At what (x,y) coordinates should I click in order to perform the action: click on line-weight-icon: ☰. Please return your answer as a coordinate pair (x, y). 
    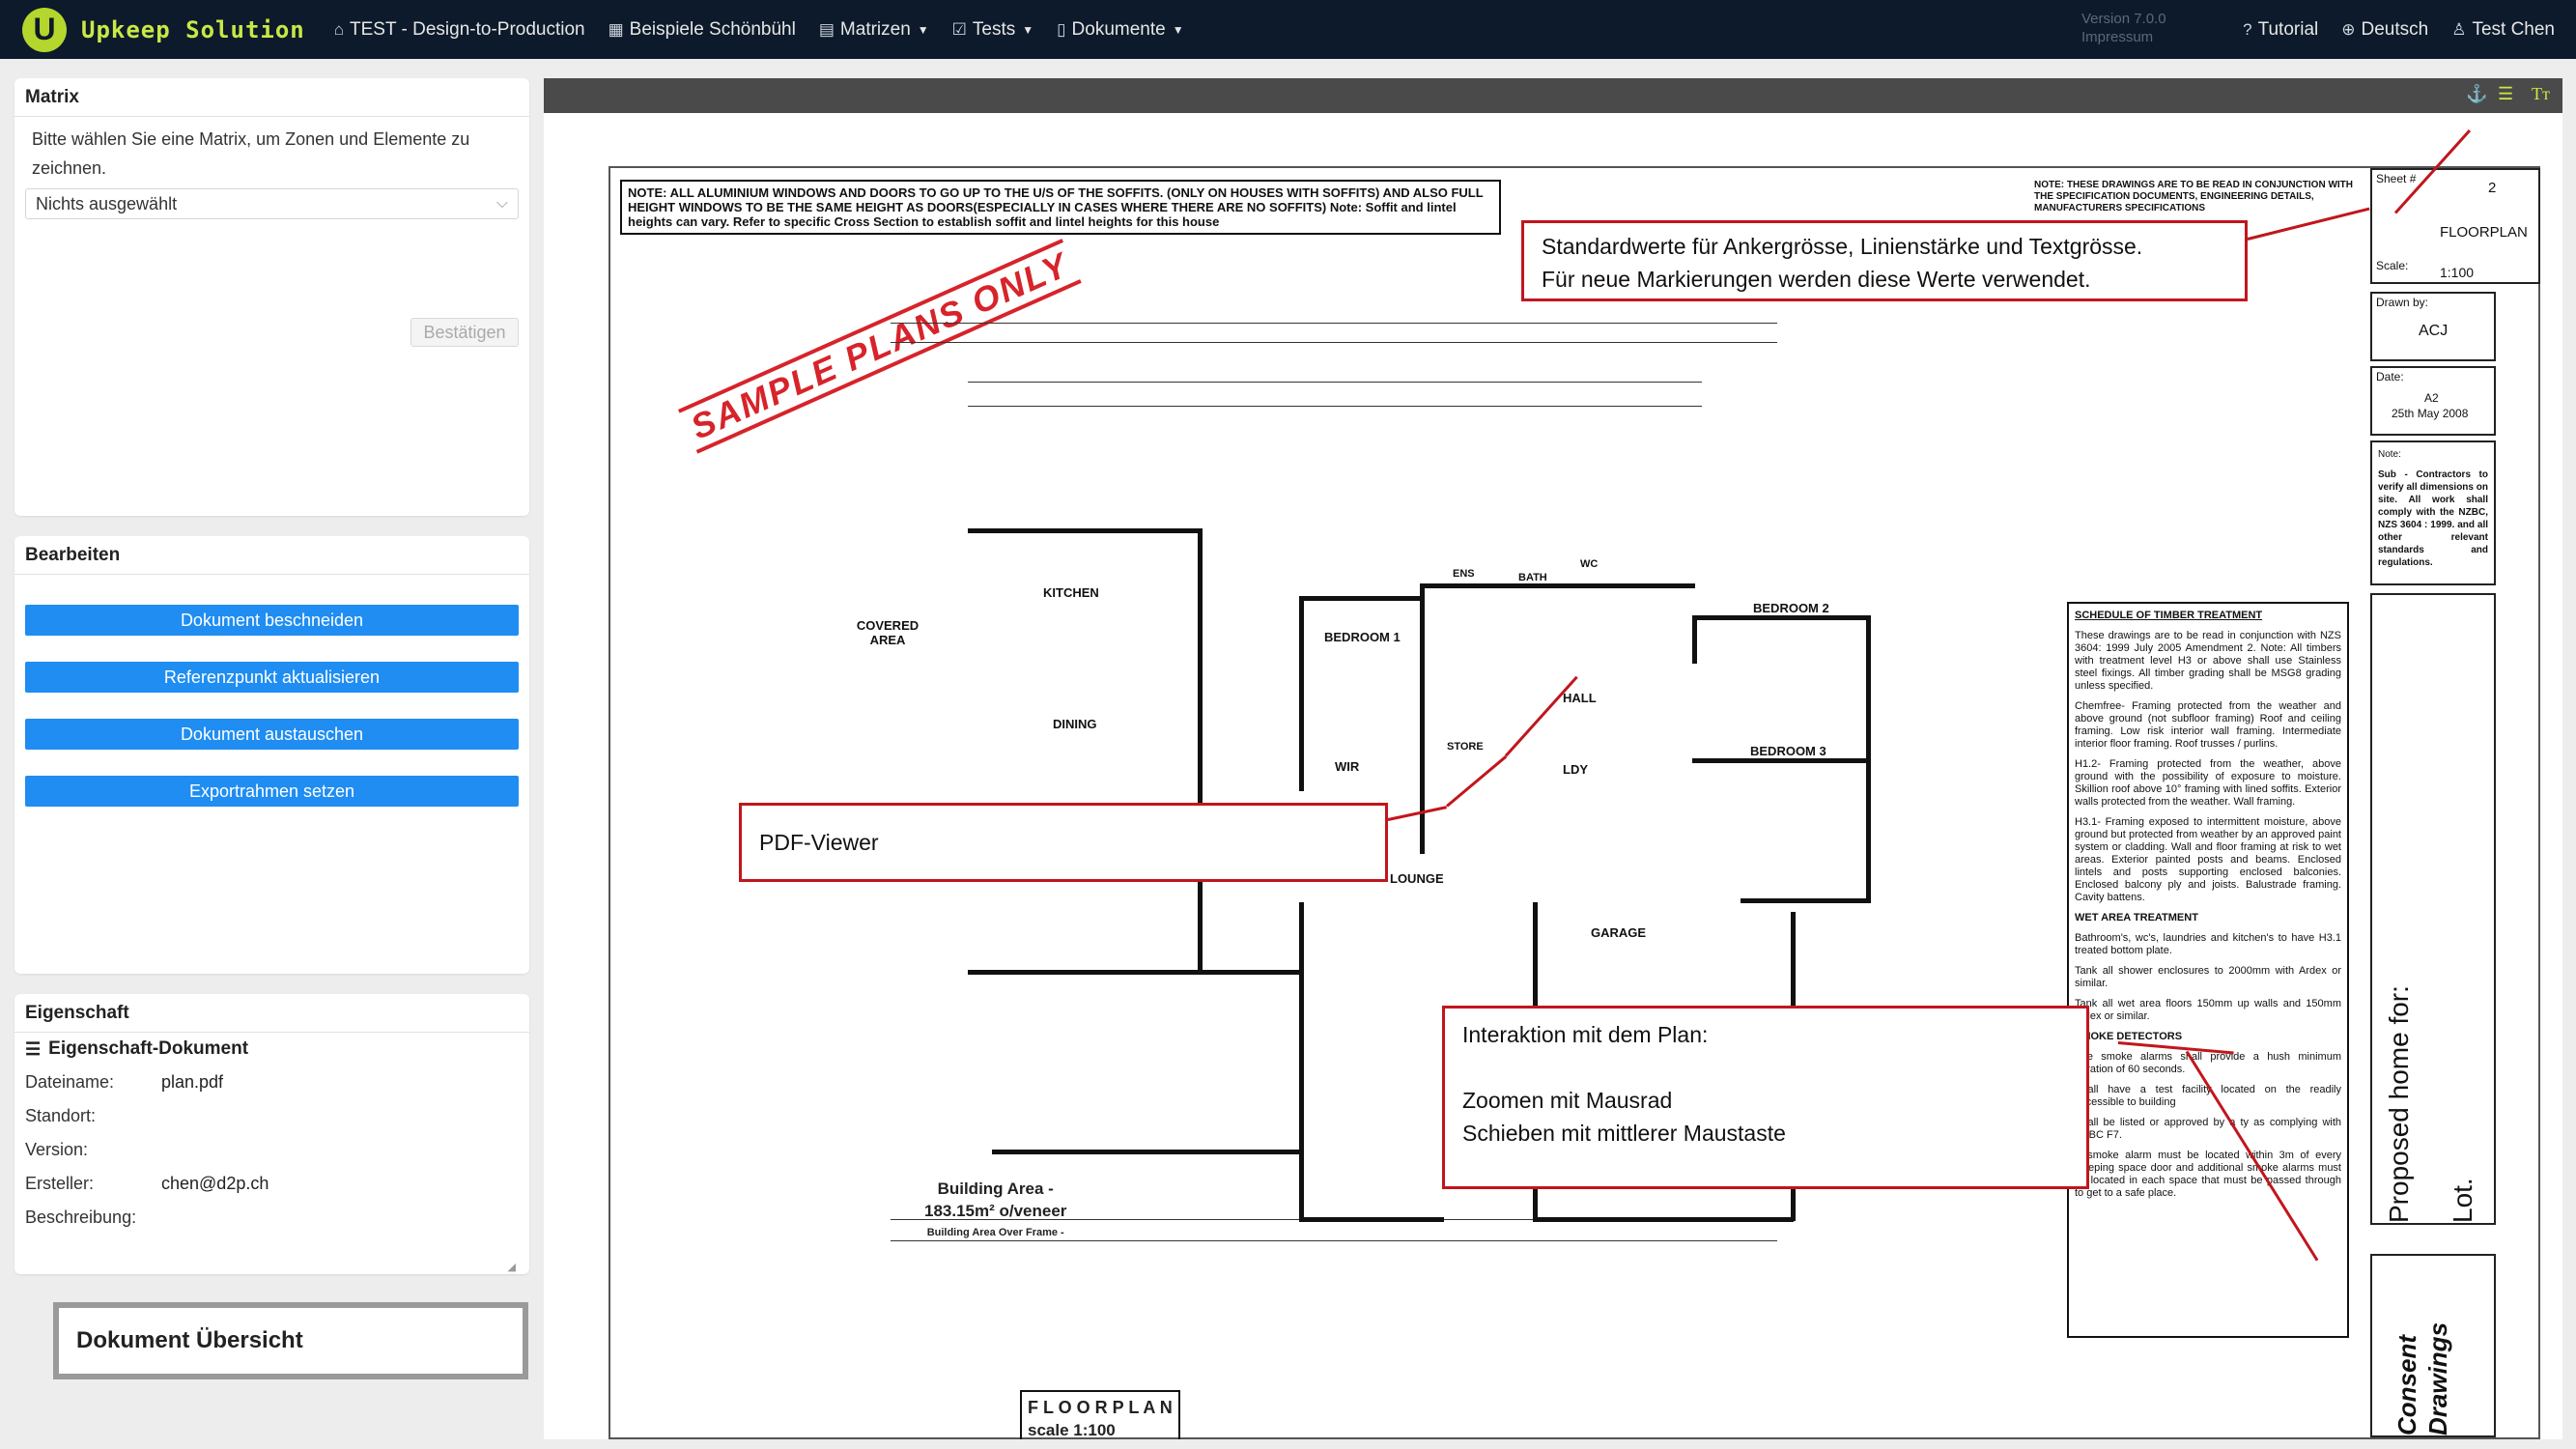
    Looking at the image, I should click on (2505, 94).